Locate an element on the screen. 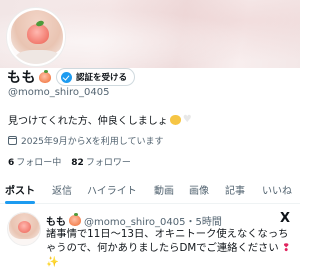  white-heart-icon: ♥ is located at coordinates (187, 119).